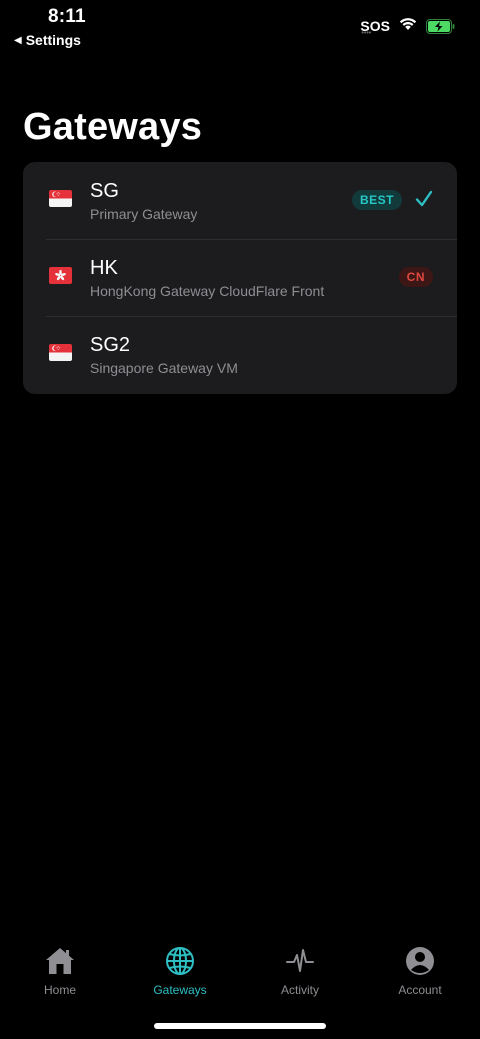 The height and width of the screenshot is (1039, 480). I want to click on person-circle-icon, so click(420, 961).